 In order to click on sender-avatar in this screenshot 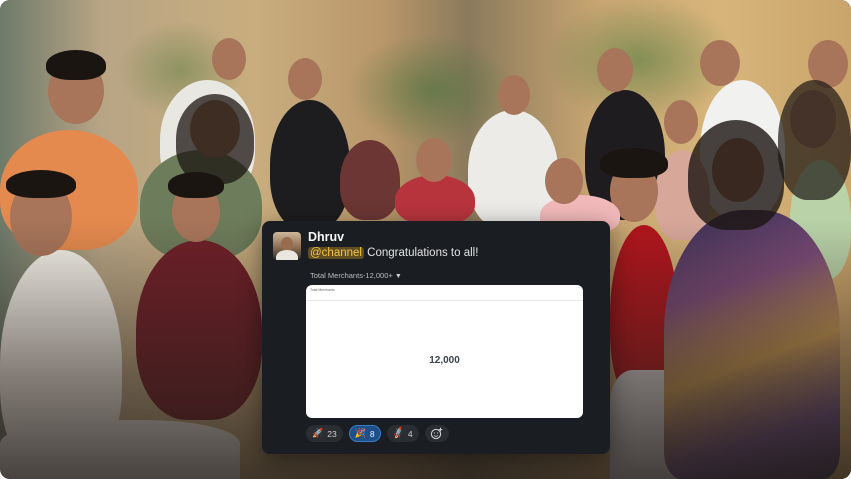, I will do `click(287, 246)`.